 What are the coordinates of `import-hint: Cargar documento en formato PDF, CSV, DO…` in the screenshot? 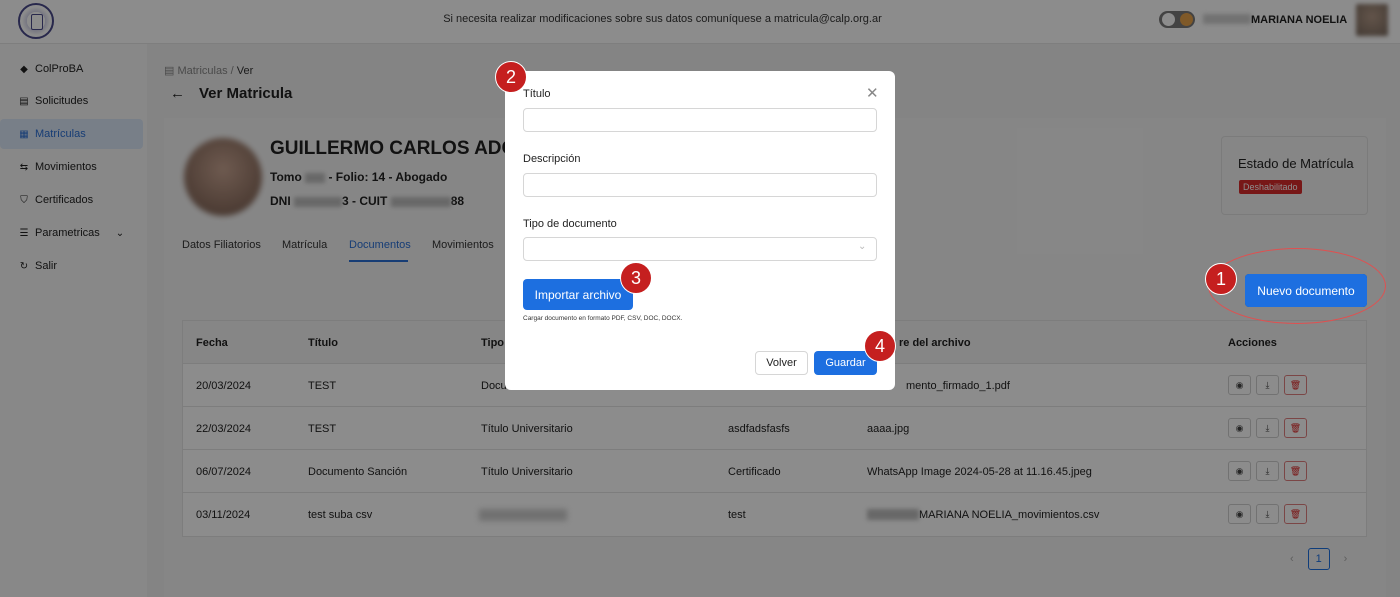 It's located at (603, 318).